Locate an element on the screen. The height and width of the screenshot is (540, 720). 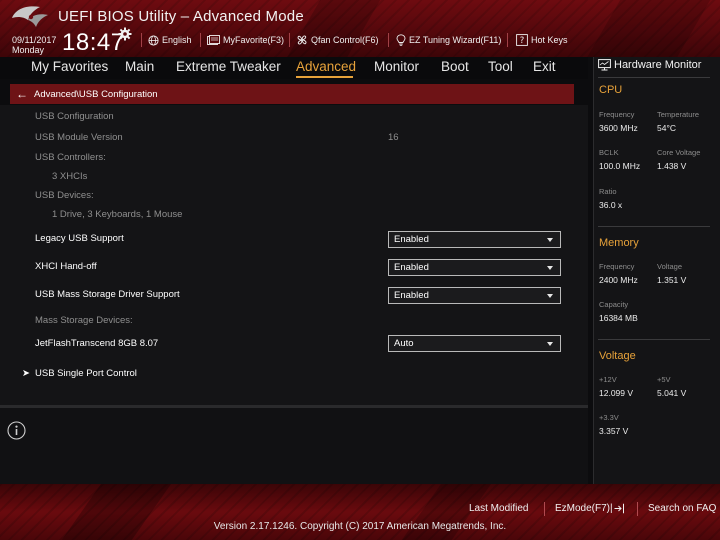
memory-voltage-label: Voltage is located at coordinates (670, 266).